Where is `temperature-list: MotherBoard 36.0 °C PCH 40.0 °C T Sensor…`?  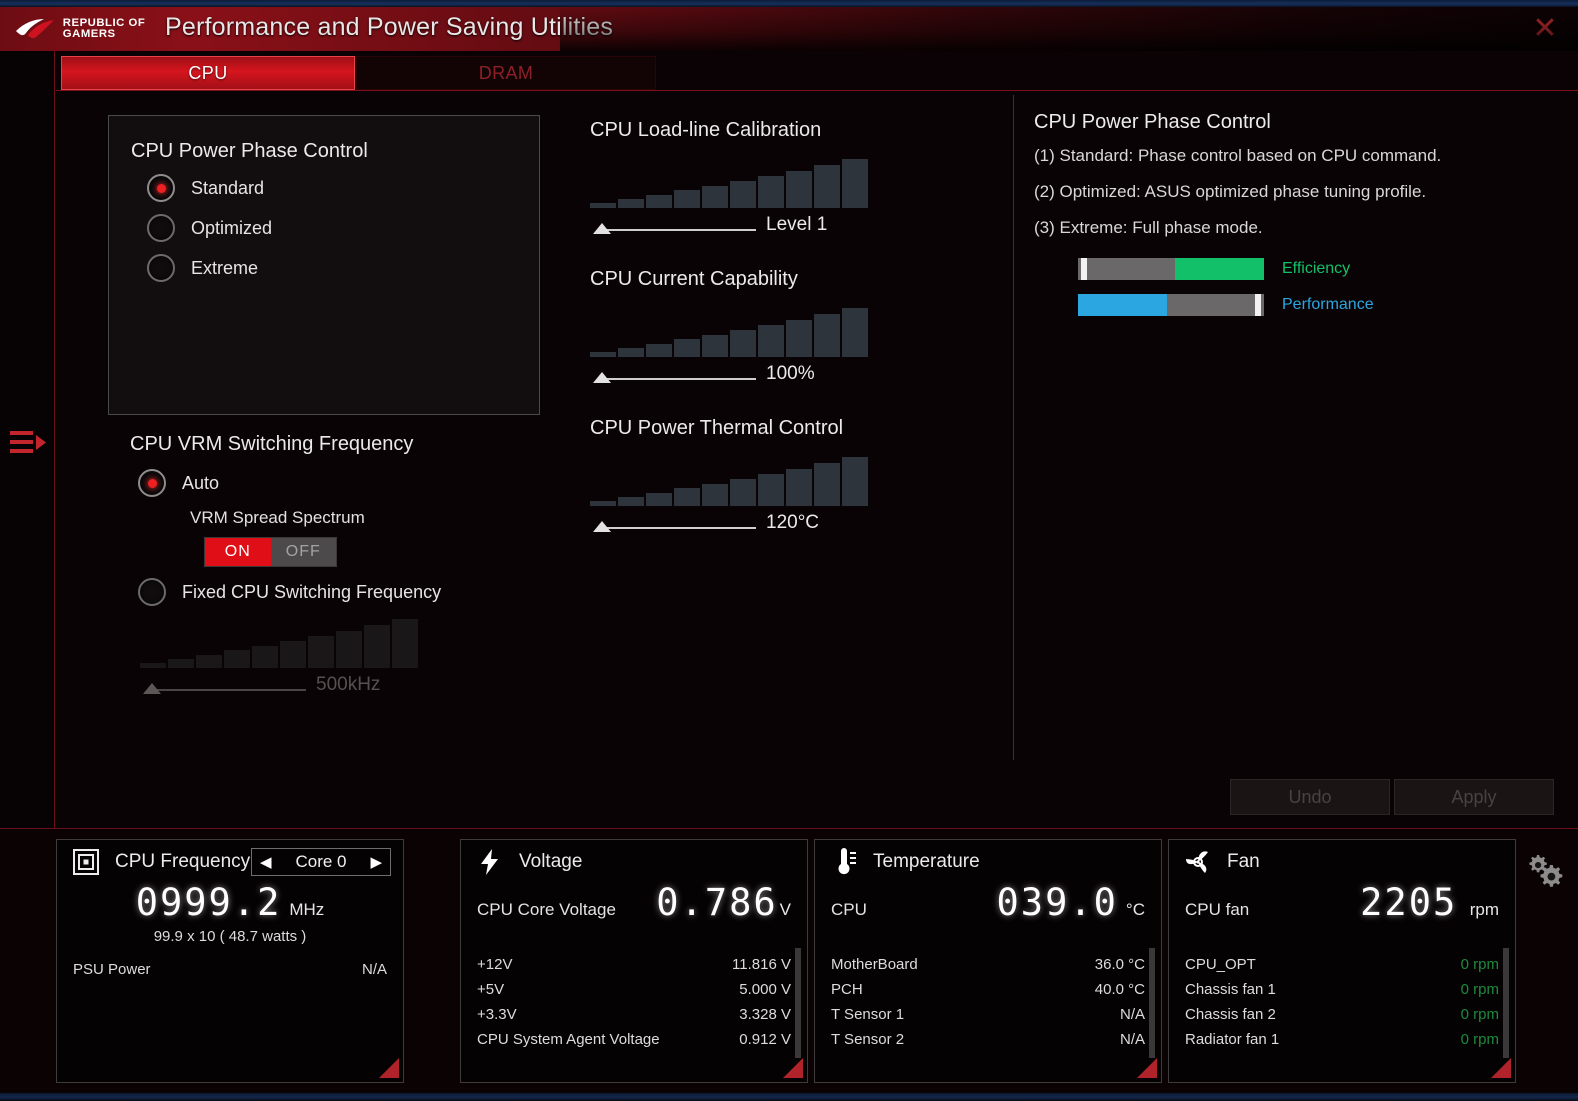 temperature-list: MotherBoard 36.0 °C PCH 40.0 °C T Sensor… is located at coordinates (988, 1002).